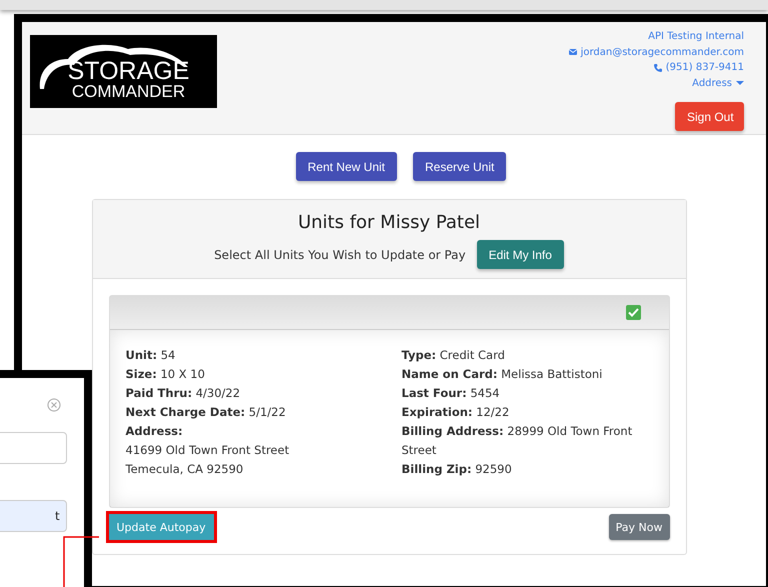  I want to click on logo-text: STORAGE, so click(129, 71).